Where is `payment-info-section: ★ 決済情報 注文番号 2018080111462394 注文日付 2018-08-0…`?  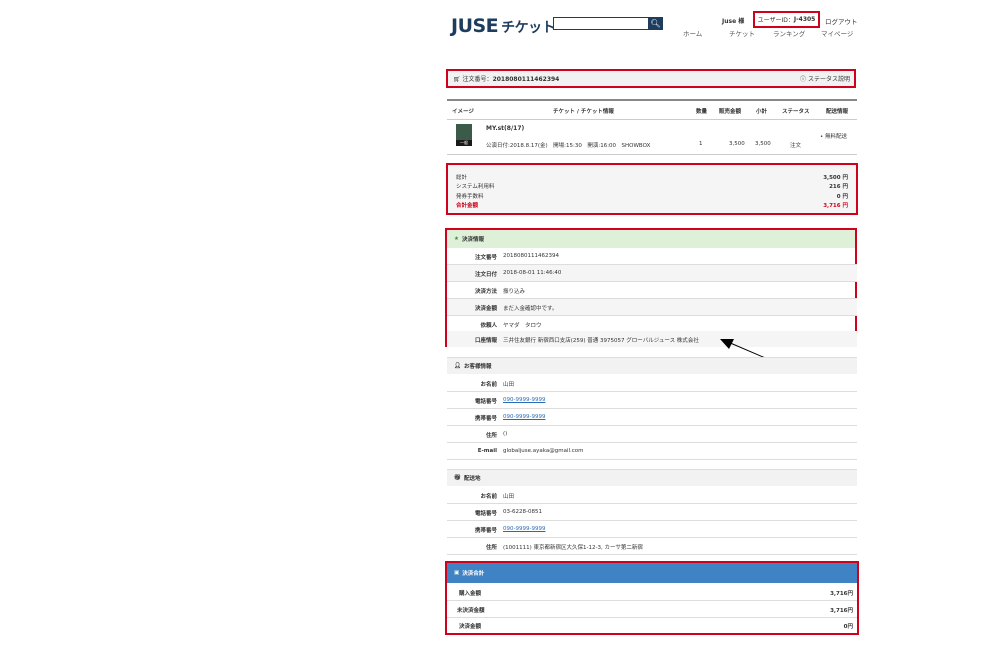
payment-info-section: ★ 決済情報 注文番号 2018080111462394 注文日付 2018-08-0… is located at coordinates (651, 287).